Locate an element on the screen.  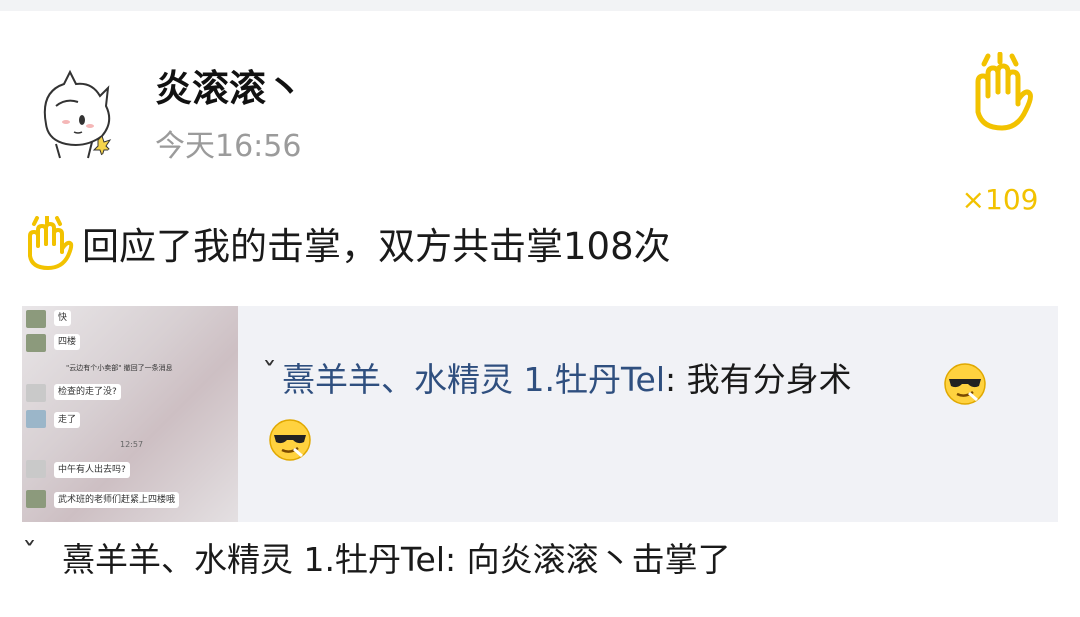
thumbnail-chat-line: 中午有人出去吗? is located at coordinates (92, 470).